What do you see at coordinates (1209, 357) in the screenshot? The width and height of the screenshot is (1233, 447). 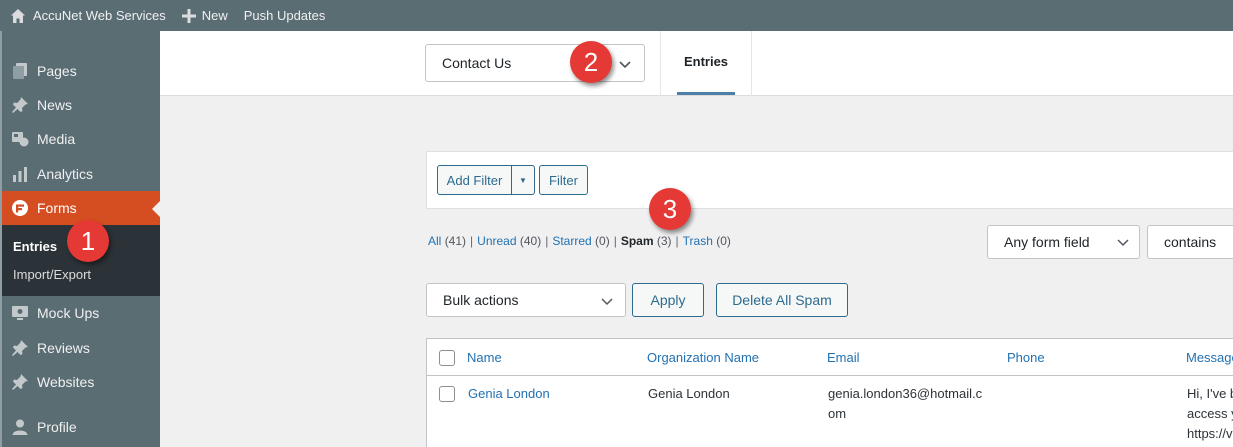 I see `column-header-message: Message` at bounding box center [1209, 357].